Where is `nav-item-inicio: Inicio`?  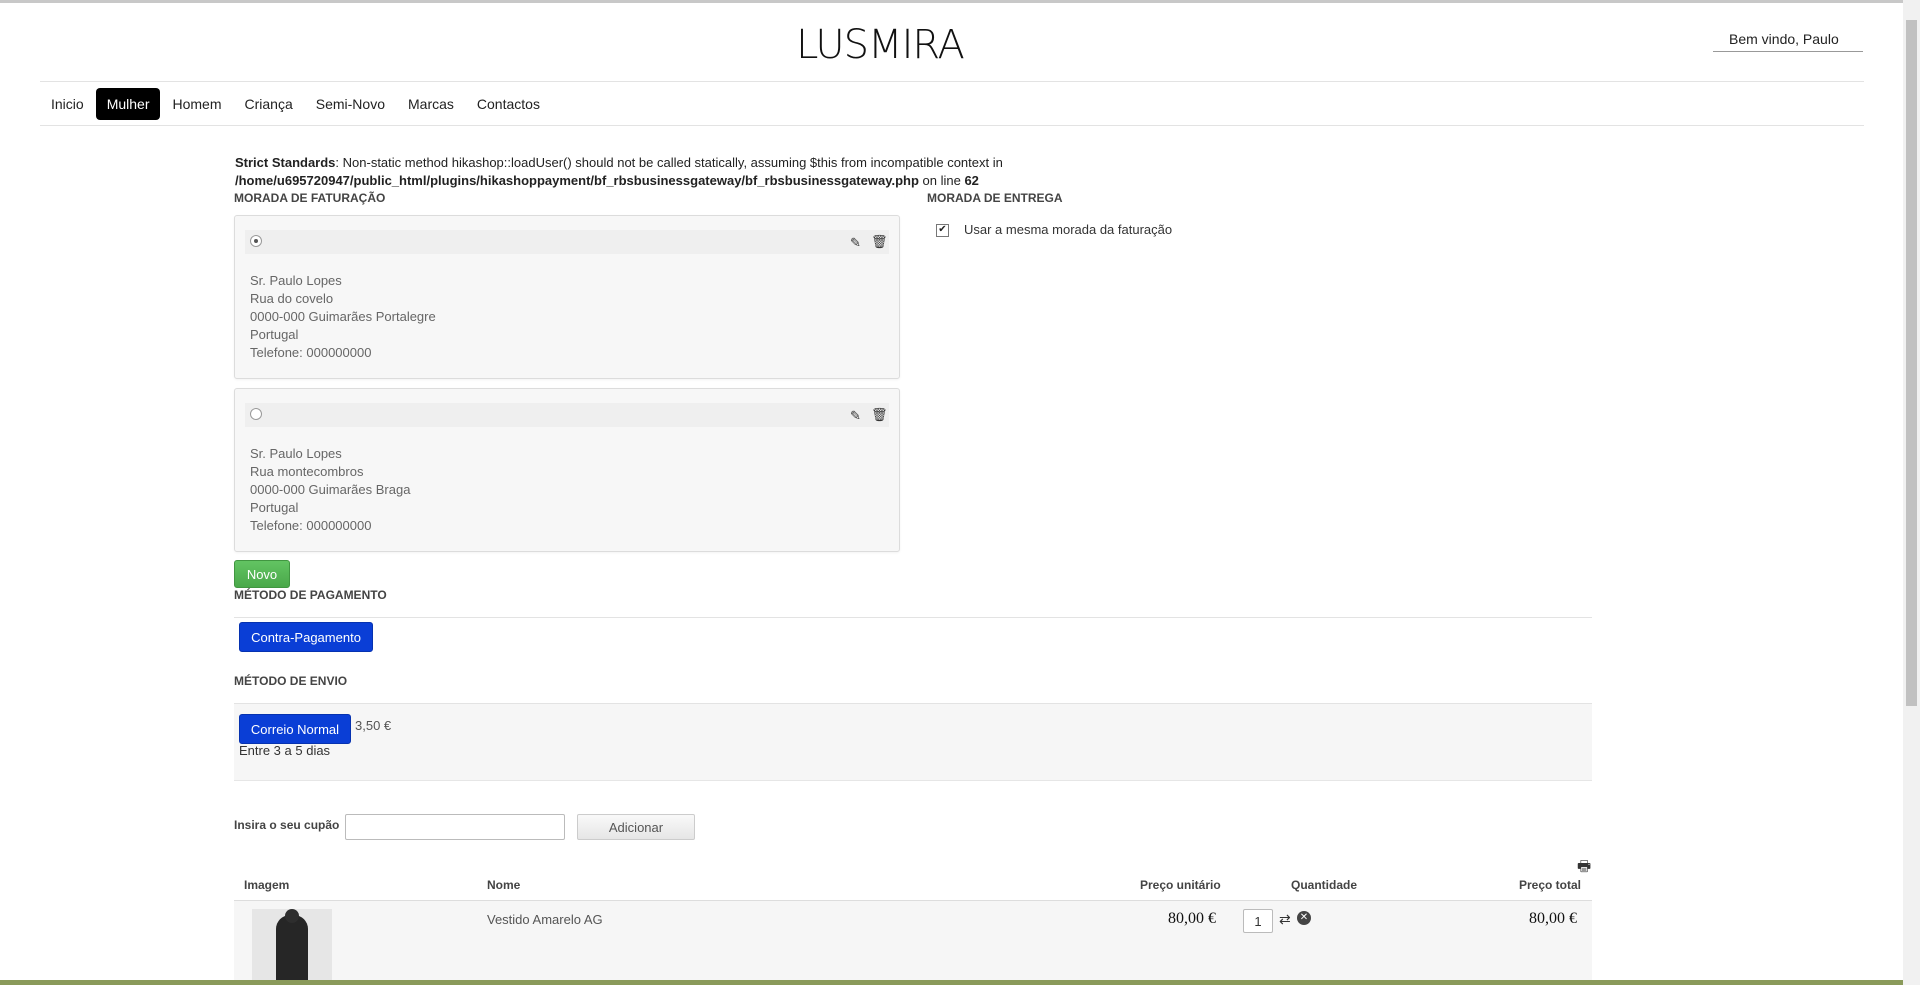
nav-item-inicio: Inicio is located at coordinates (67, 104).